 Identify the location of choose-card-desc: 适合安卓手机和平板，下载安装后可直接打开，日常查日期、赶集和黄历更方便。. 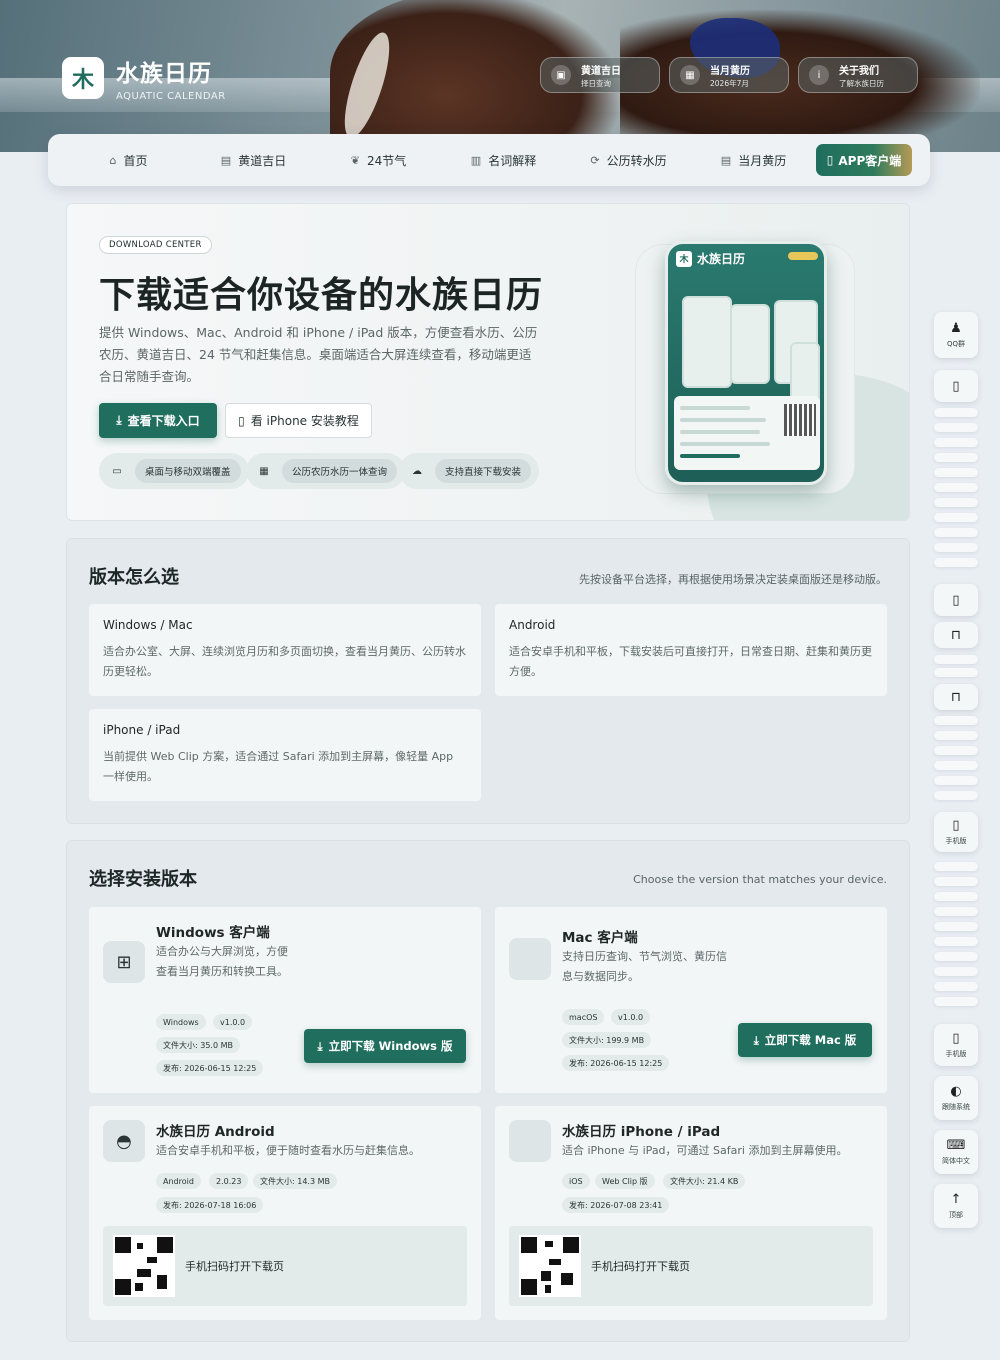
(690, 661).